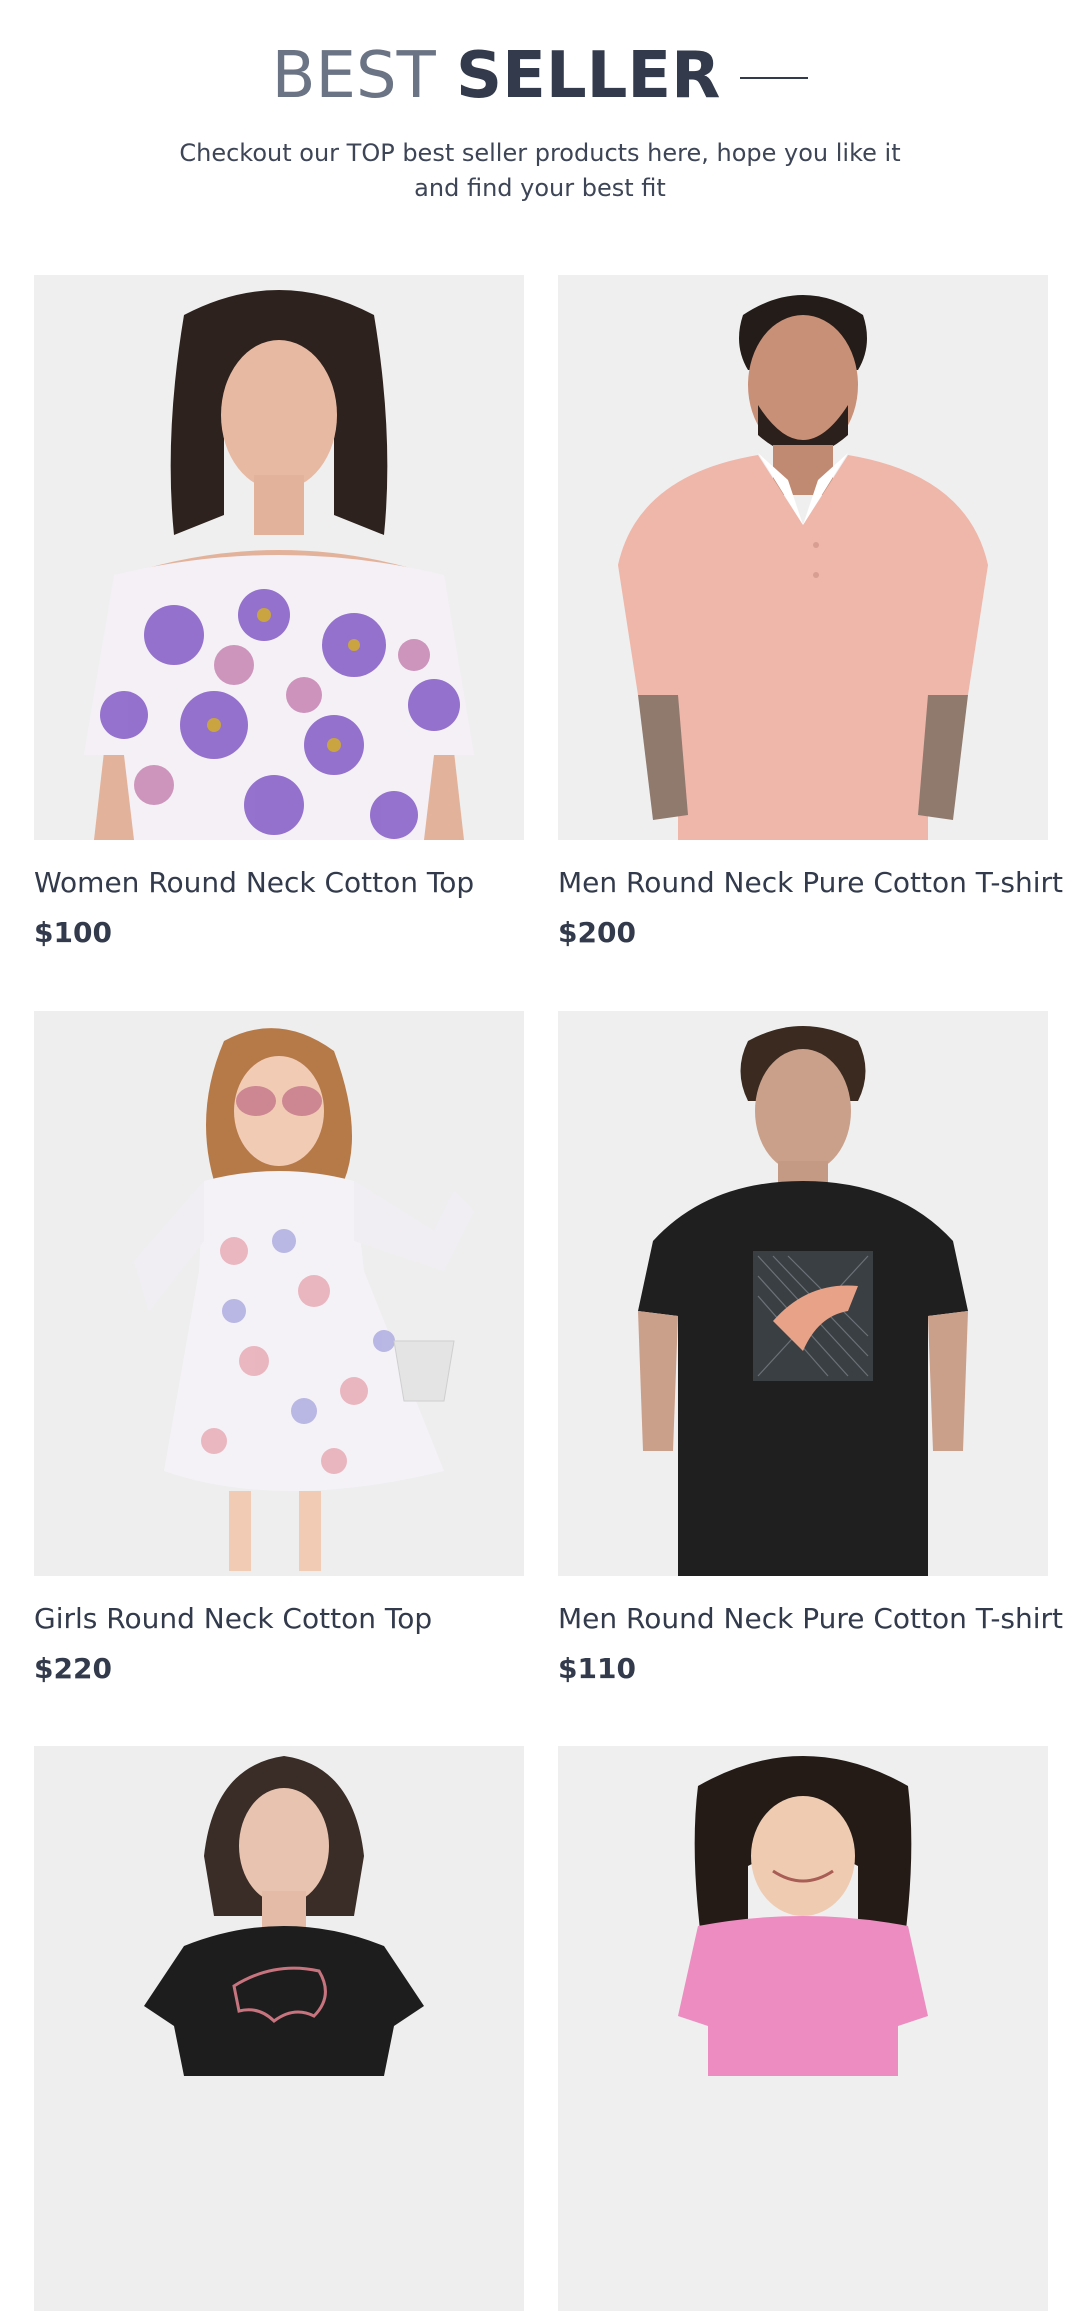  I want to click on product-name: Women Round Neck Cotton Top, so click(284, 883).